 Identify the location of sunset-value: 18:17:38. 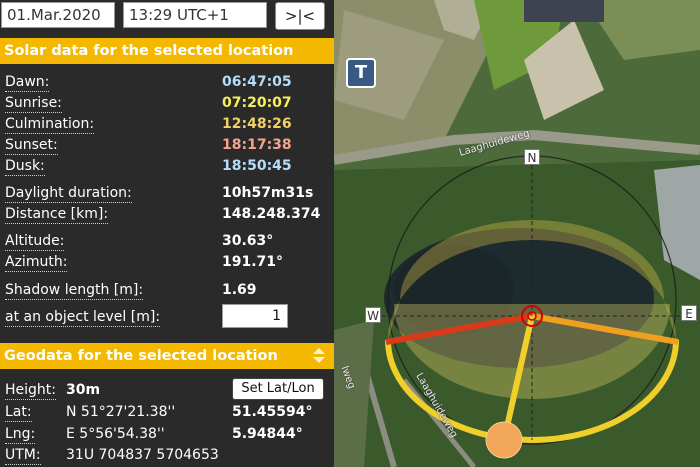
(257, 145).